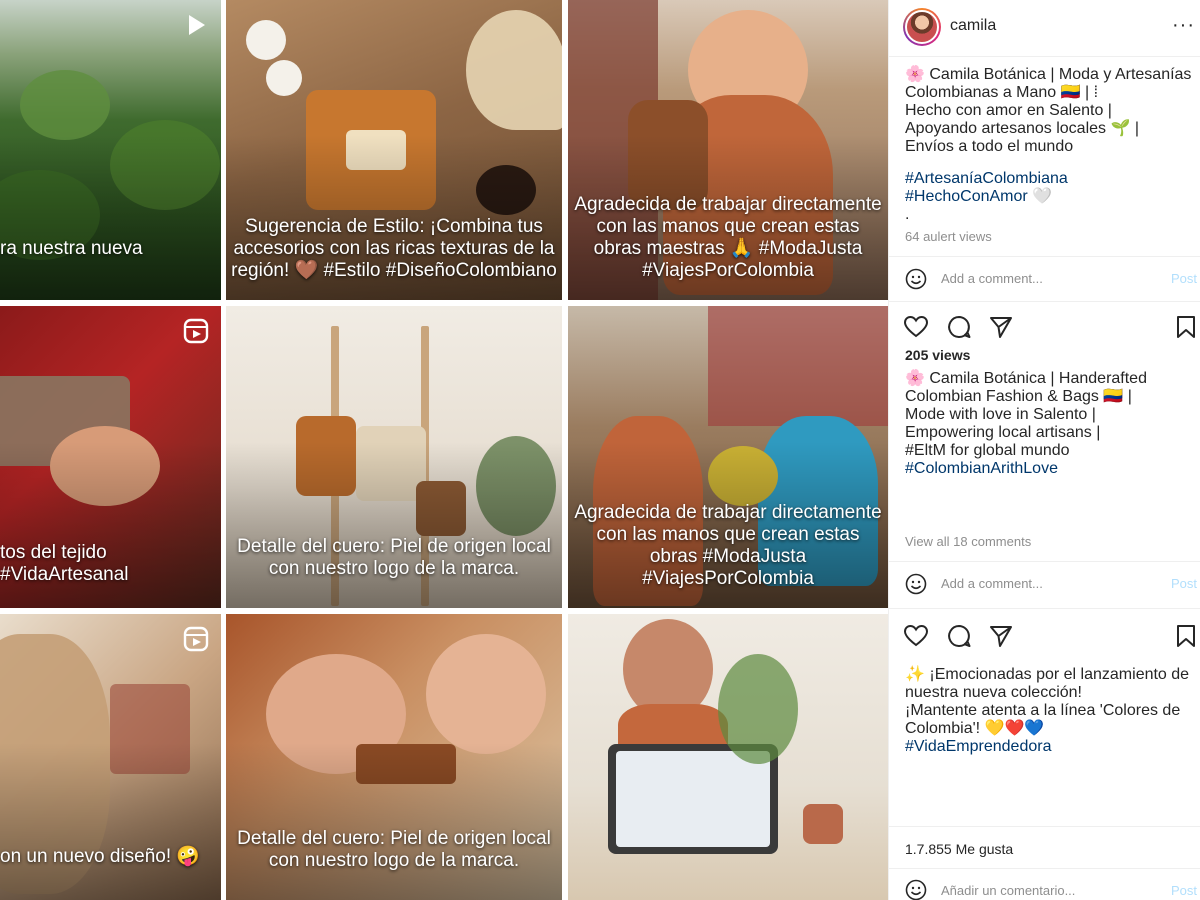  Describe the element at coordinates (1052, 747) in the screenshot. I see `hashtag-link: #VidaEmprendedora` at that location.